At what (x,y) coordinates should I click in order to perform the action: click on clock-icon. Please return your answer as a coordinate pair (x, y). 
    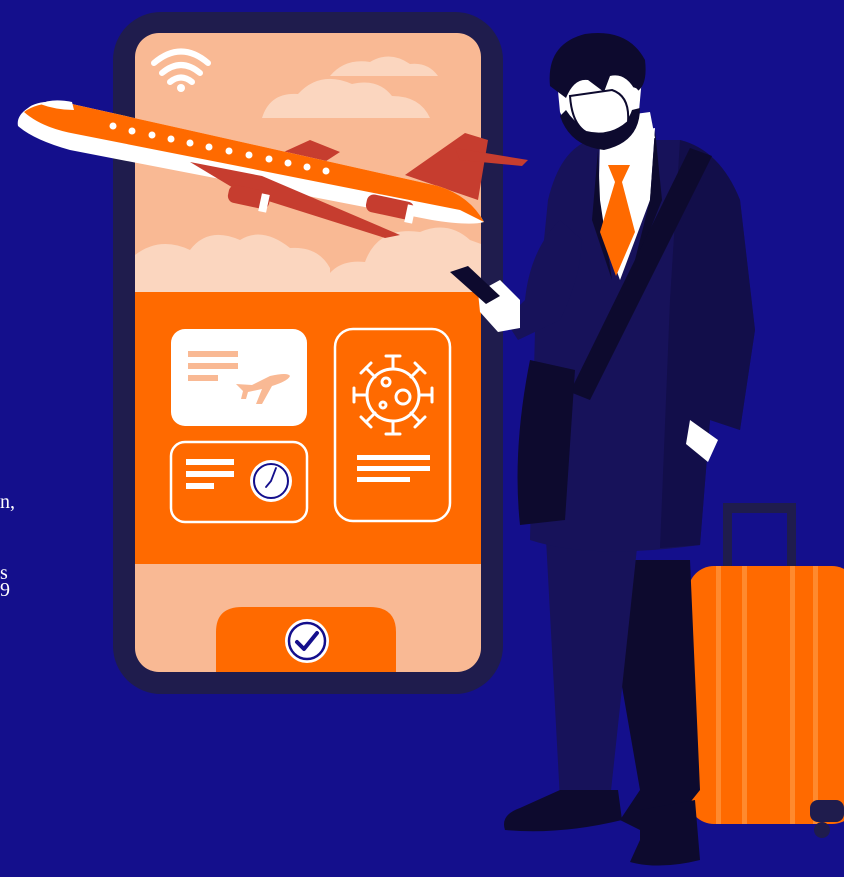
    Looking at the image, I should click on (271, 481).